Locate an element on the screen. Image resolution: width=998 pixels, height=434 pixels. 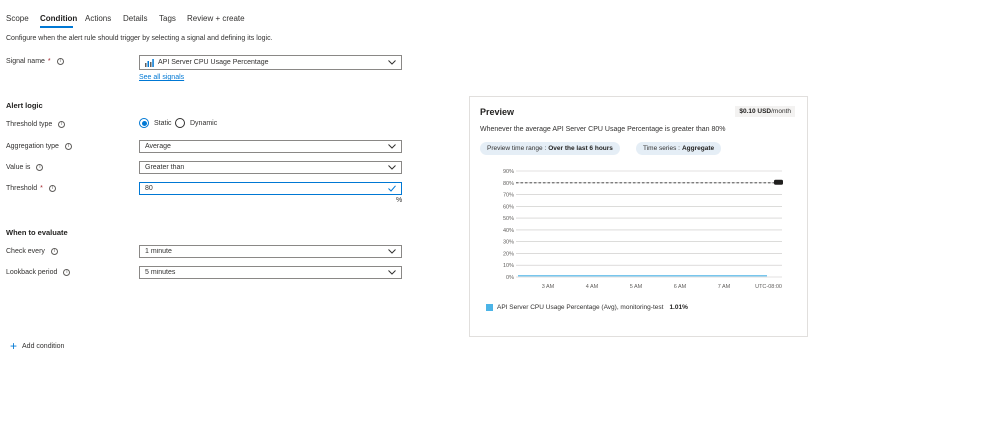
preview-title: Preview is located at coordinates (497, 112).